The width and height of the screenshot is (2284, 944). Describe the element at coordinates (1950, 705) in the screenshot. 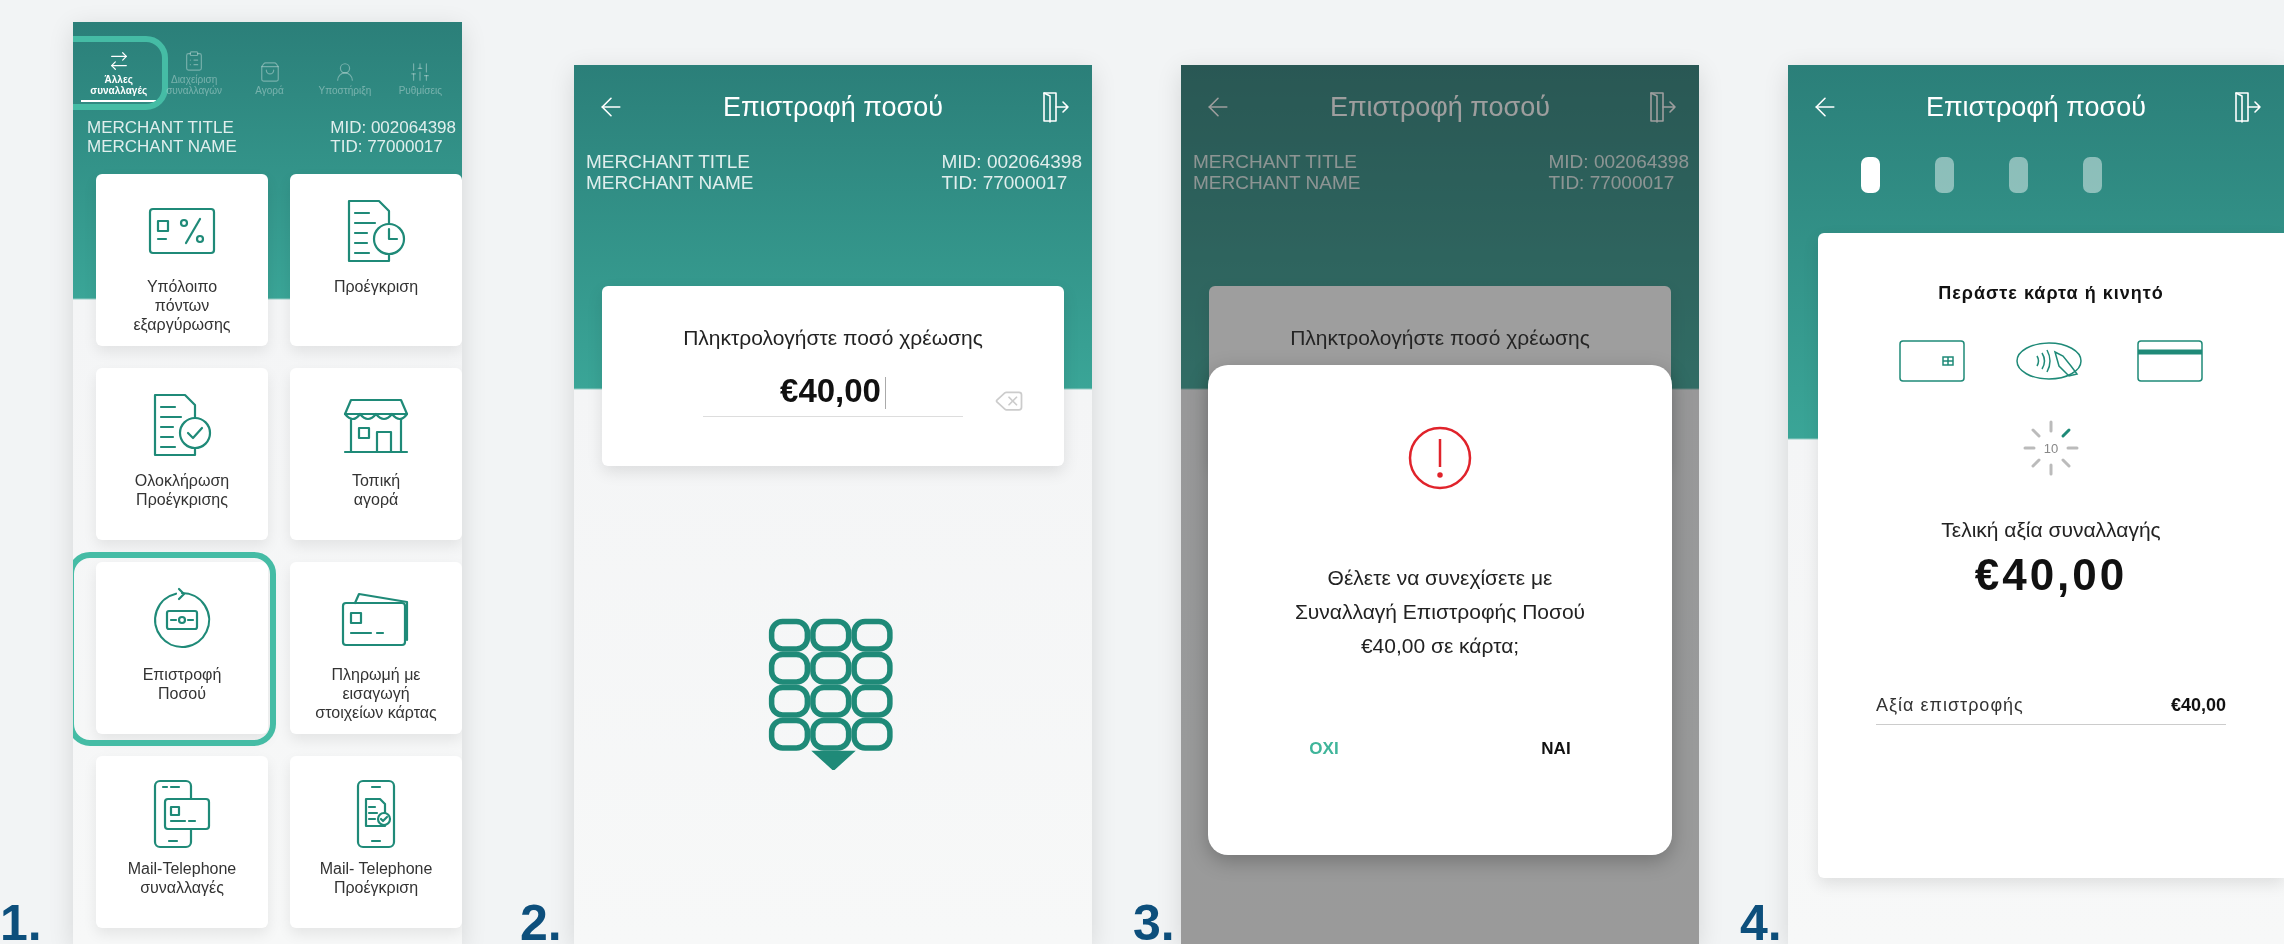

I see `refund-label: Αξία επιστροφής` at that location.